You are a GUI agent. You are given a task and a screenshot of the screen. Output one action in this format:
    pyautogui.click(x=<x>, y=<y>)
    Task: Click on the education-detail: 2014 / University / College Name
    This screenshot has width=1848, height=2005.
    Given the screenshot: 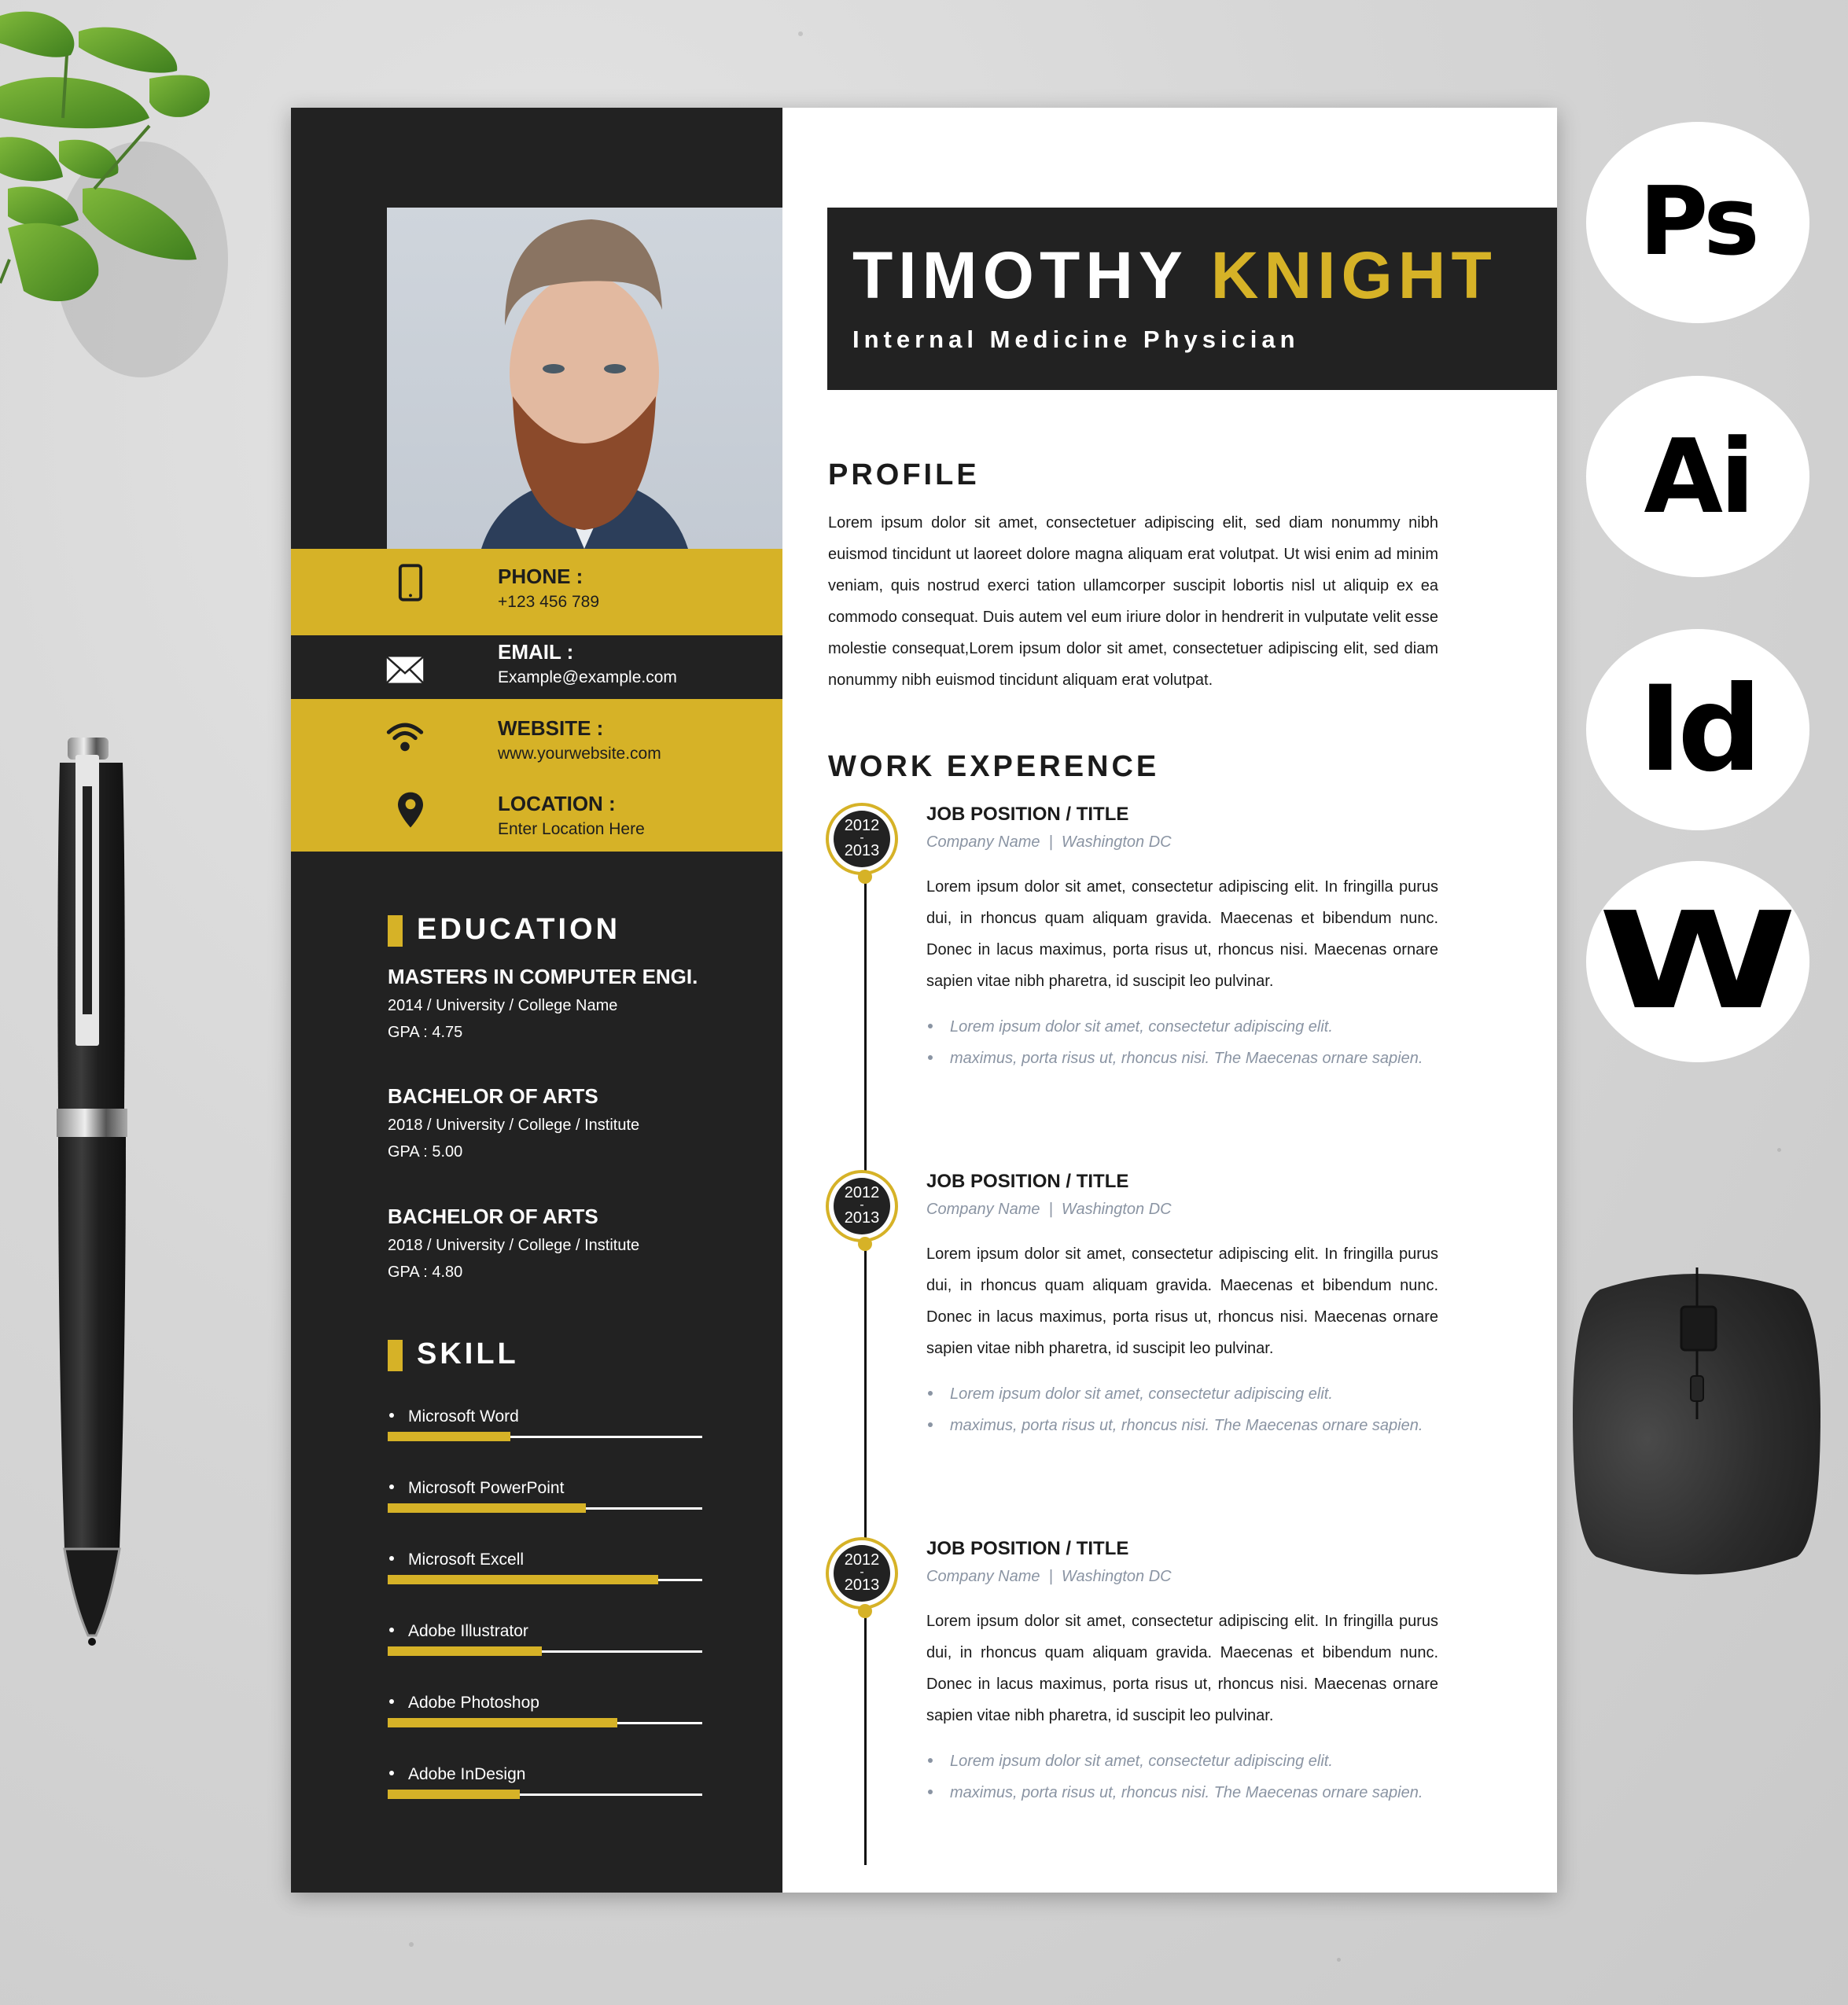 What is the action you would take?
    pyautogui.click(x=503, y=1006)
    